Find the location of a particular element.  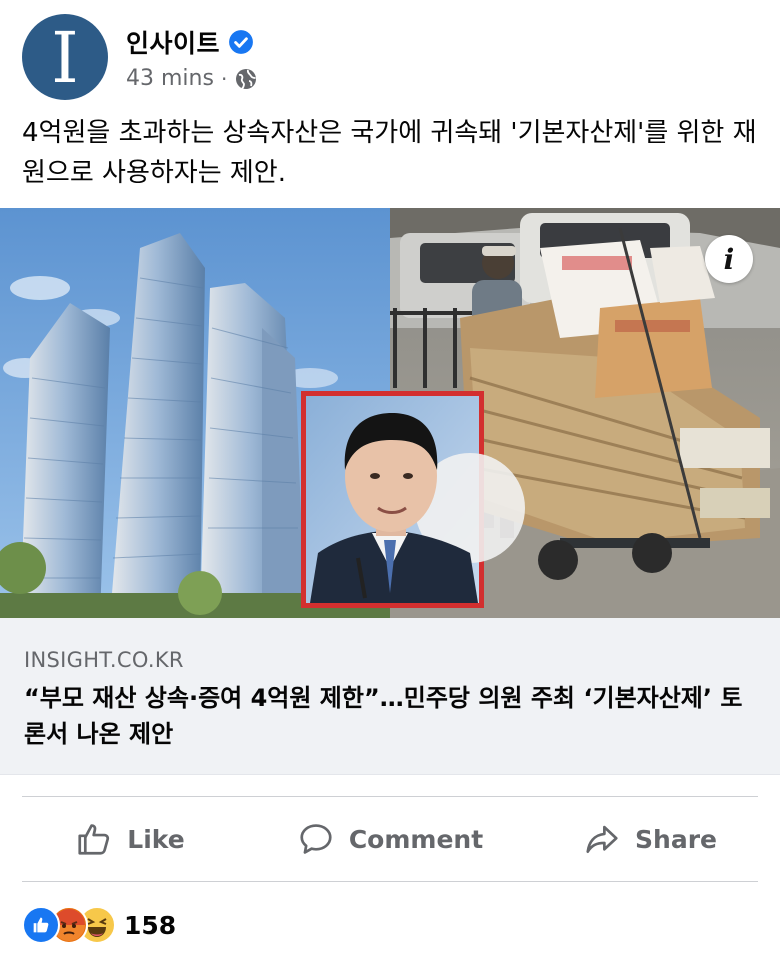

share-arrow-icon is located at coordinates (602, 839).